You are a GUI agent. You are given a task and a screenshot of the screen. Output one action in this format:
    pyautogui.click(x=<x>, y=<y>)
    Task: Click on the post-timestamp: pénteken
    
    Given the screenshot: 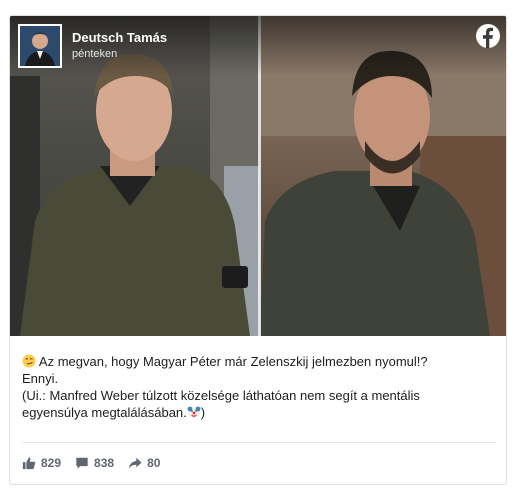 What is the action you would take?
    pyautogui.click(x=94, y=54)
    